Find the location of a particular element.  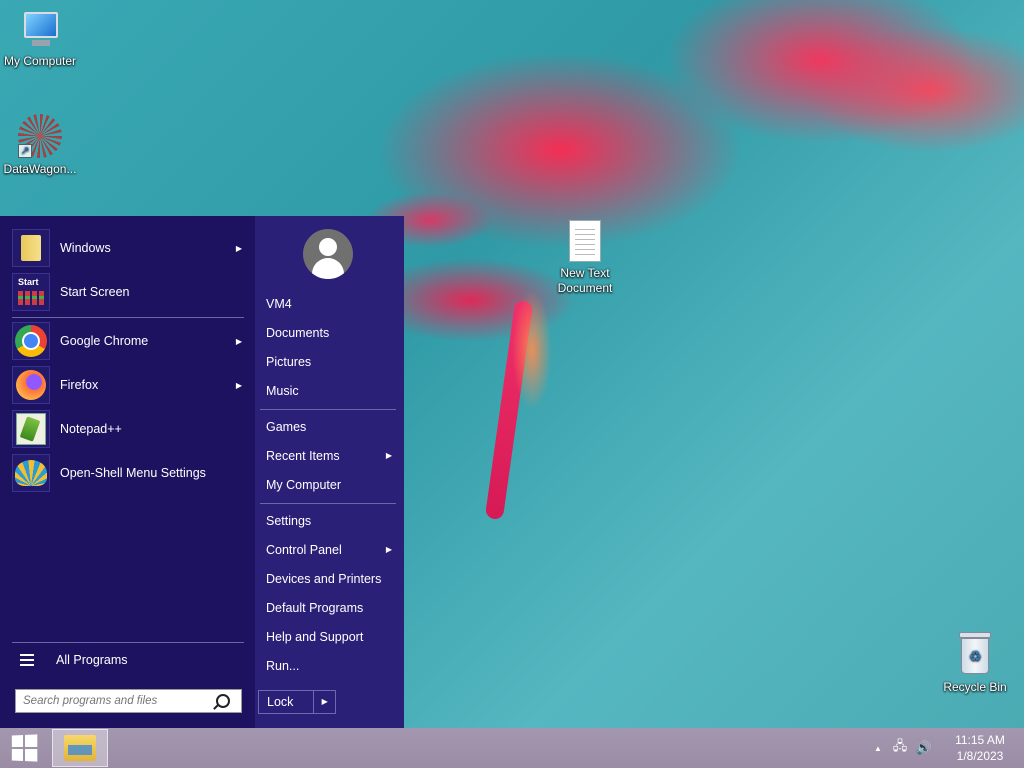

menu-item-google-chrome: Google Chrome ▶ is located at coordinates (129, 341).